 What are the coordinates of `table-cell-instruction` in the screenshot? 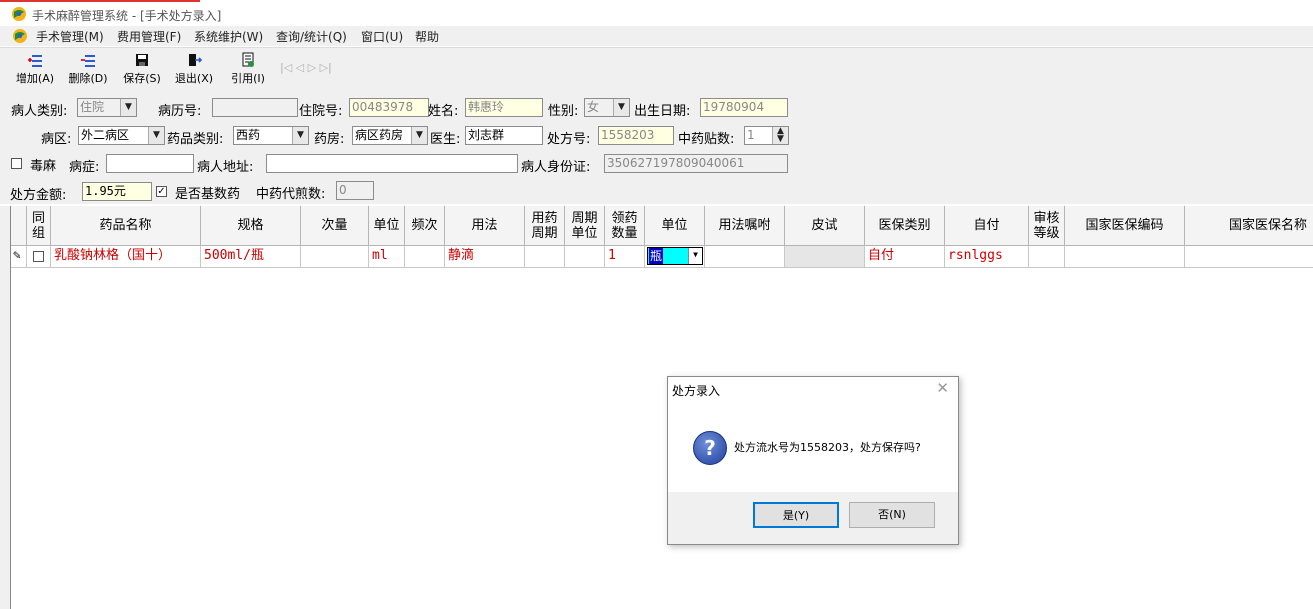 It's located at (745, 257).